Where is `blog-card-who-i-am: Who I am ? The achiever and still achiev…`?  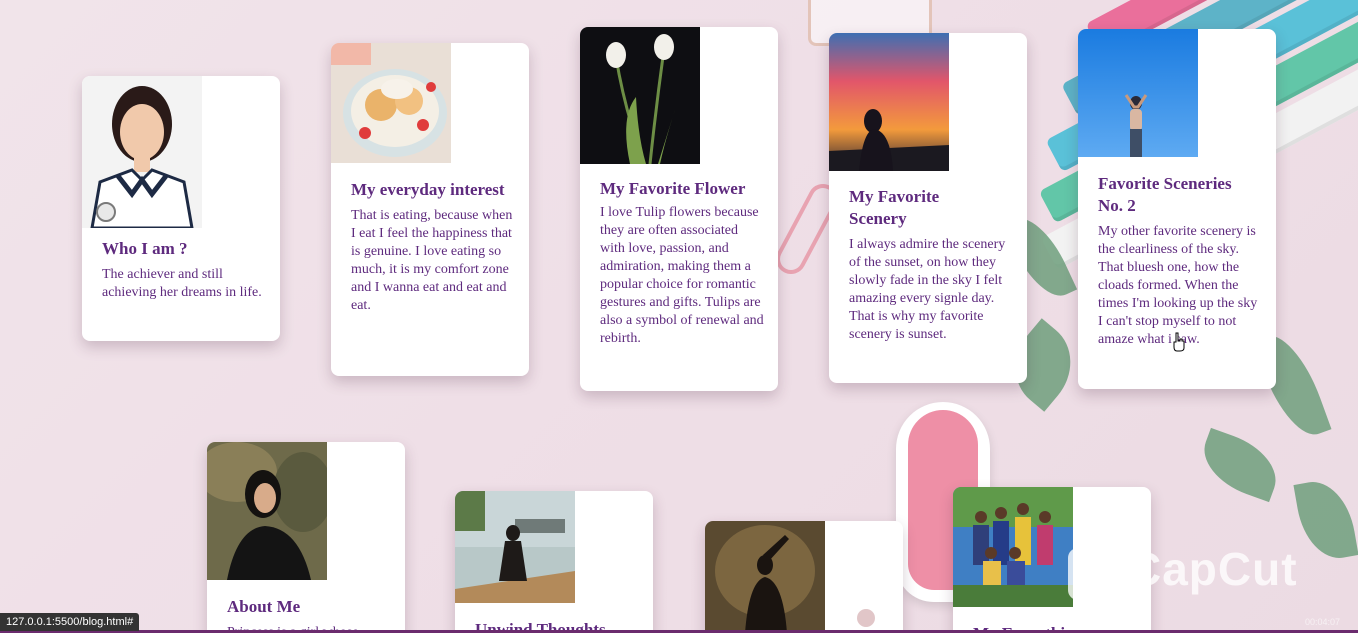 blog-card-who-i-am: Who I am ? The achiever and still achiev… is located at coordinates (181, 208).